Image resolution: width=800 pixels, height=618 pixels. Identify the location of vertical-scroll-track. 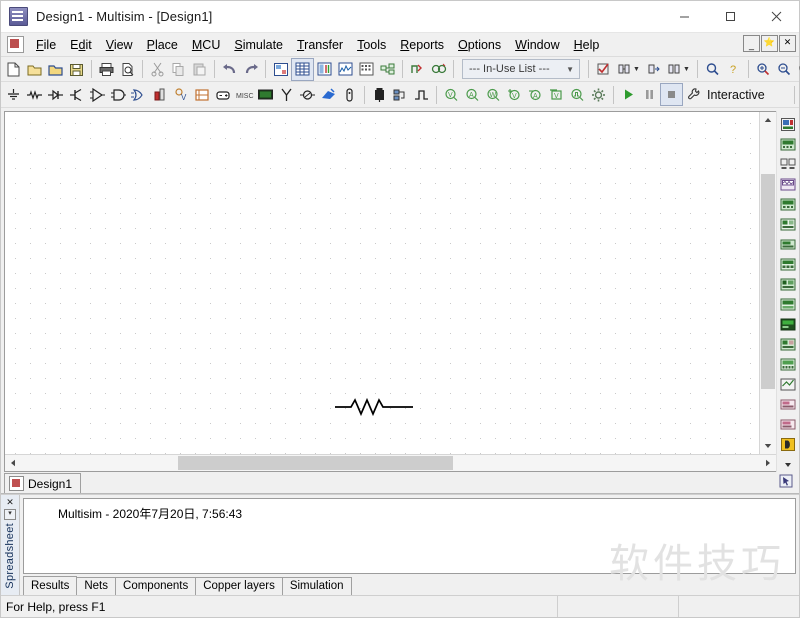
(768, 283).